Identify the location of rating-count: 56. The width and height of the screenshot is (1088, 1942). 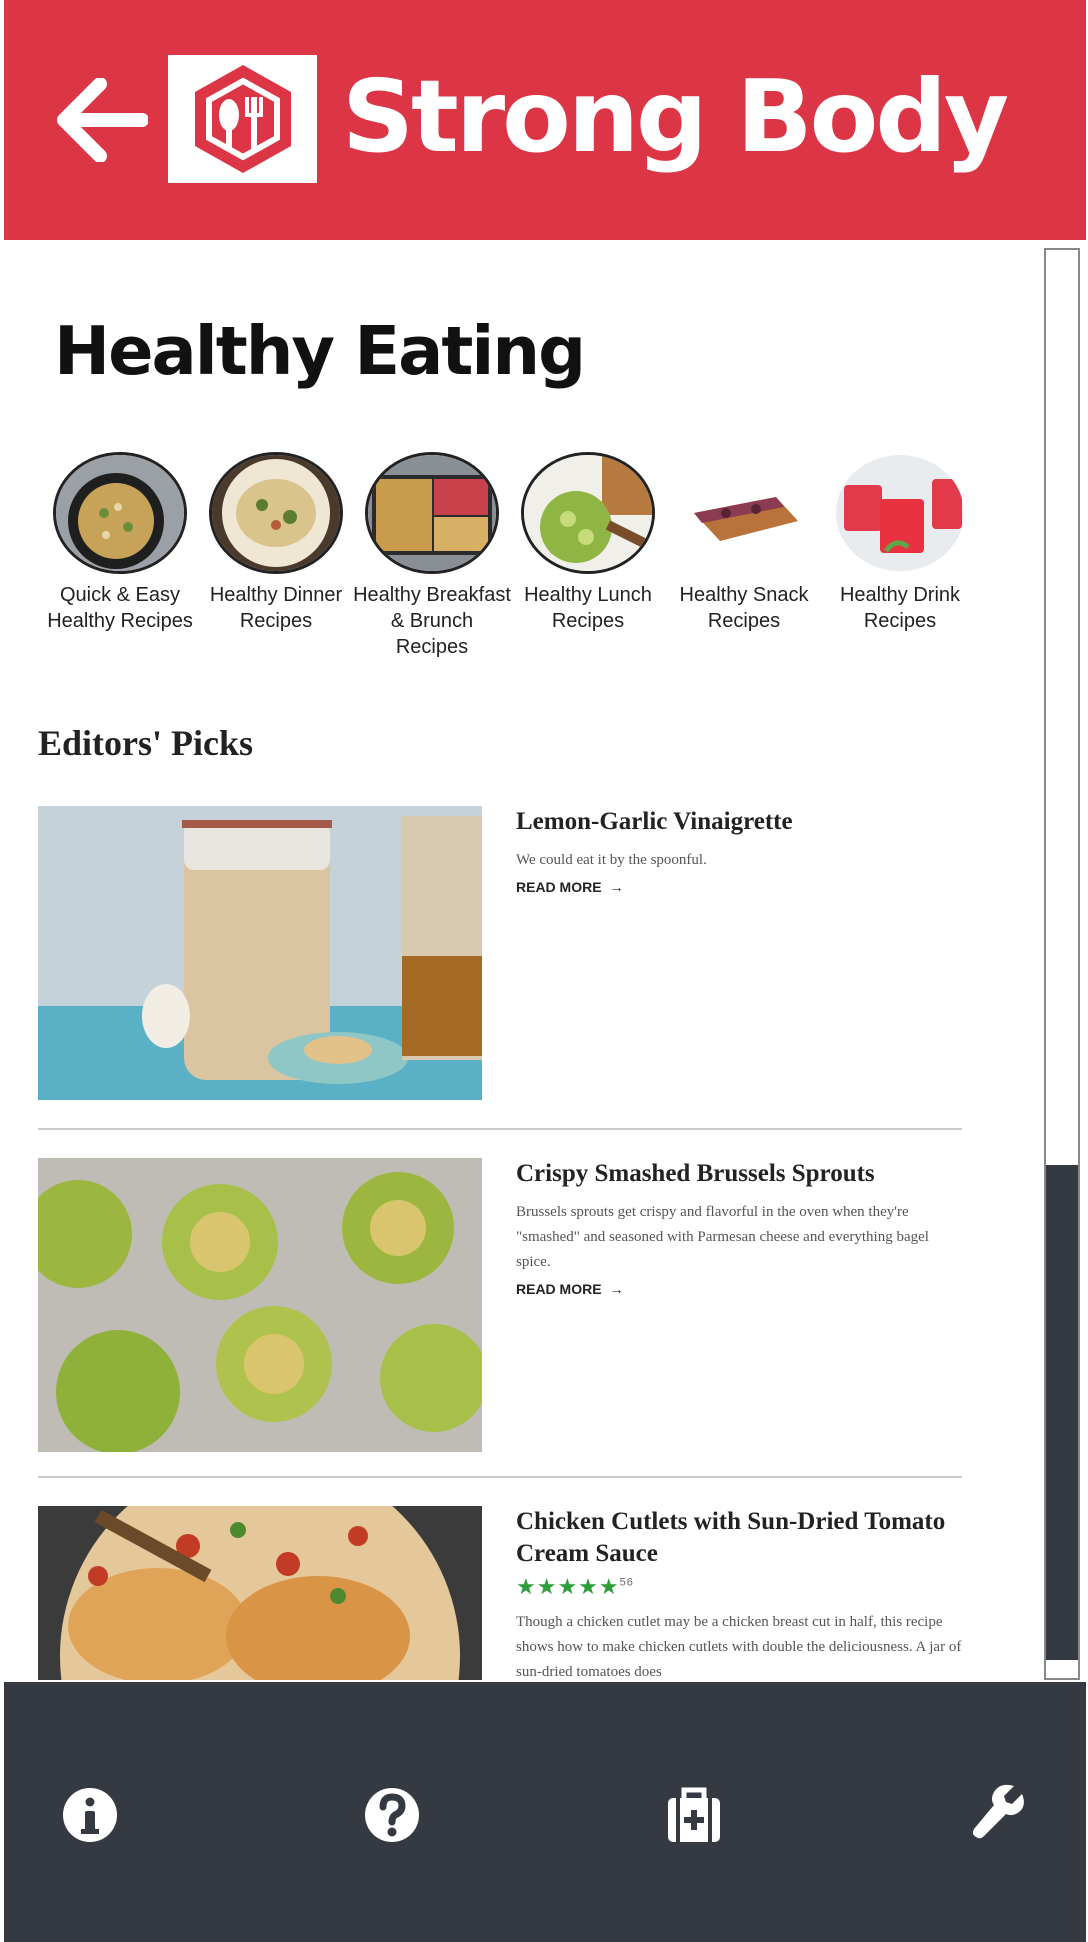
(626, 1582).